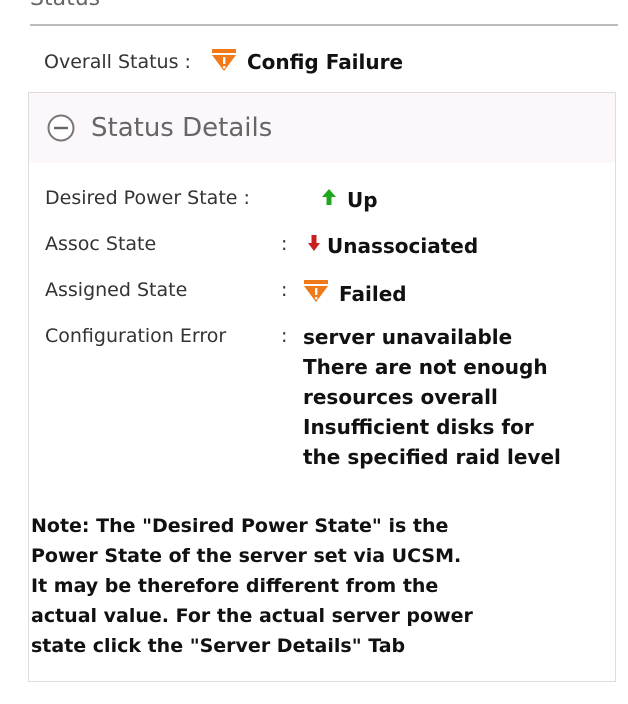  Describe the element at coordinates (329, 199) in the screenshot. I see `arrow-up-icon` at that location.